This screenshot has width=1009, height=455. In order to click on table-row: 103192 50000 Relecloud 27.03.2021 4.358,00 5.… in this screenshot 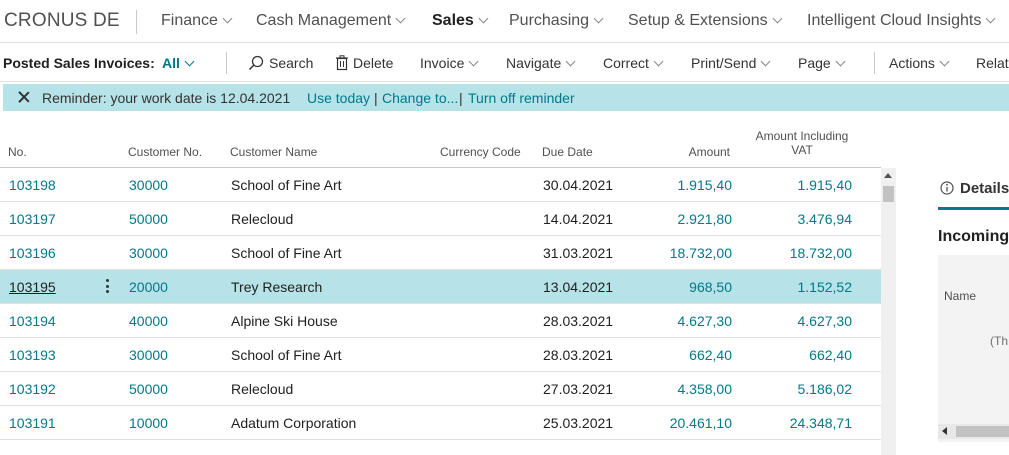, I will do `click(440, 389)`.